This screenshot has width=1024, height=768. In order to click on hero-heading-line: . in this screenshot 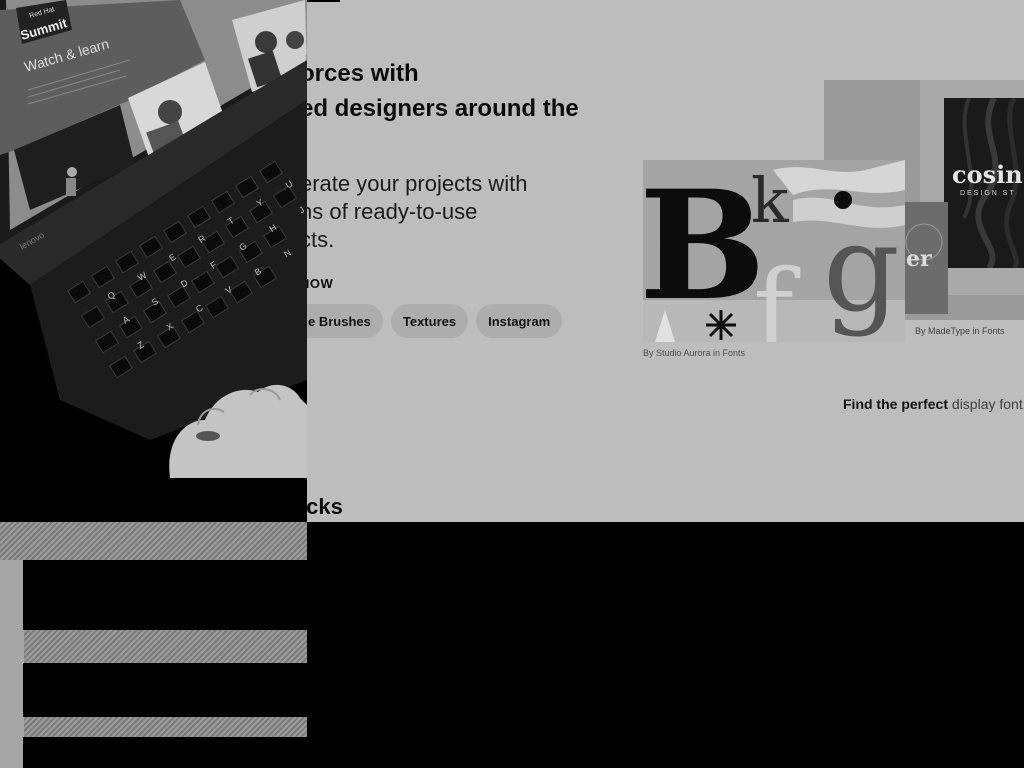, I will do `click(455, 143)`.